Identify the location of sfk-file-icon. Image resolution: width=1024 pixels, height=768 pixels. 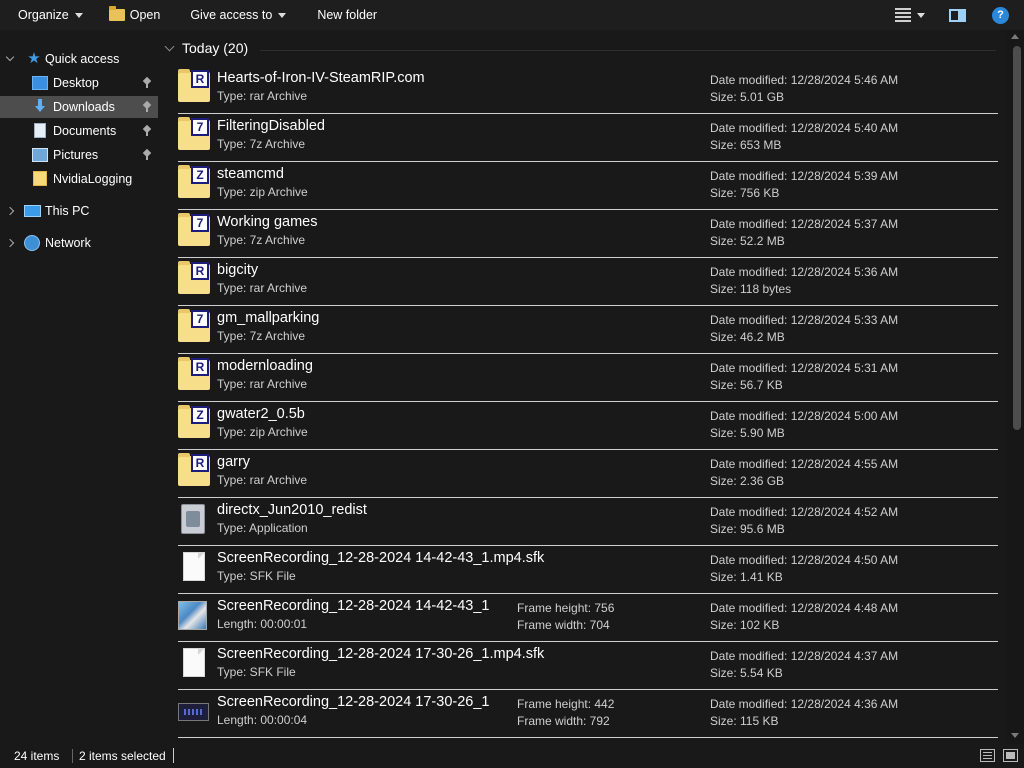
(194, 662).